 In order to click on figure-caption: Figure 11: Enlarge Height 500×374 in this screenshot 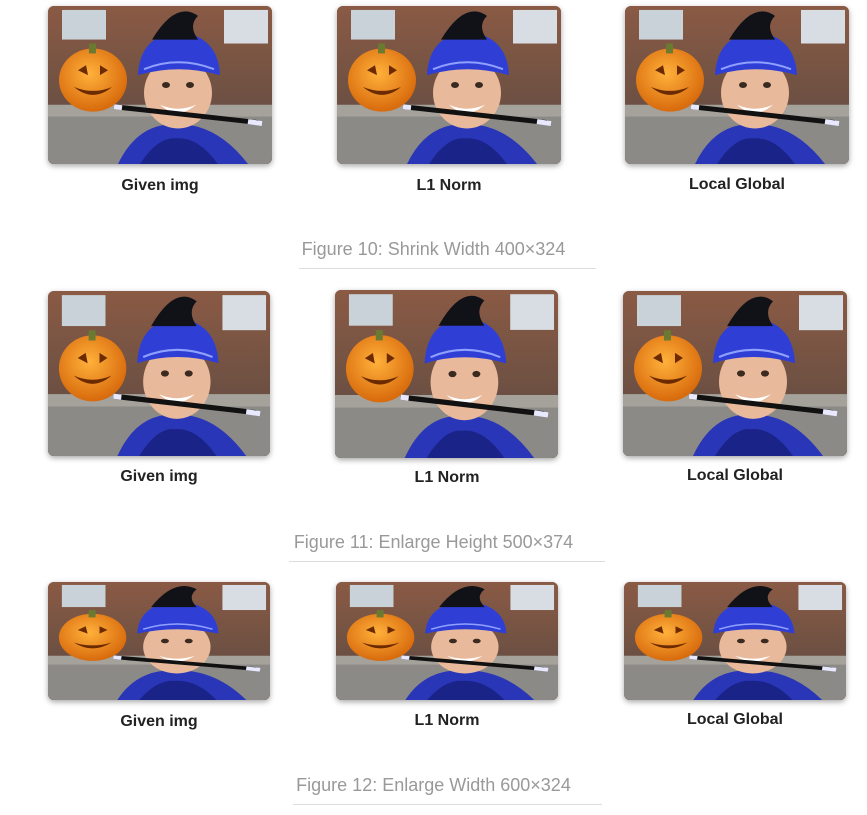, I will do `click(433, 542)`.